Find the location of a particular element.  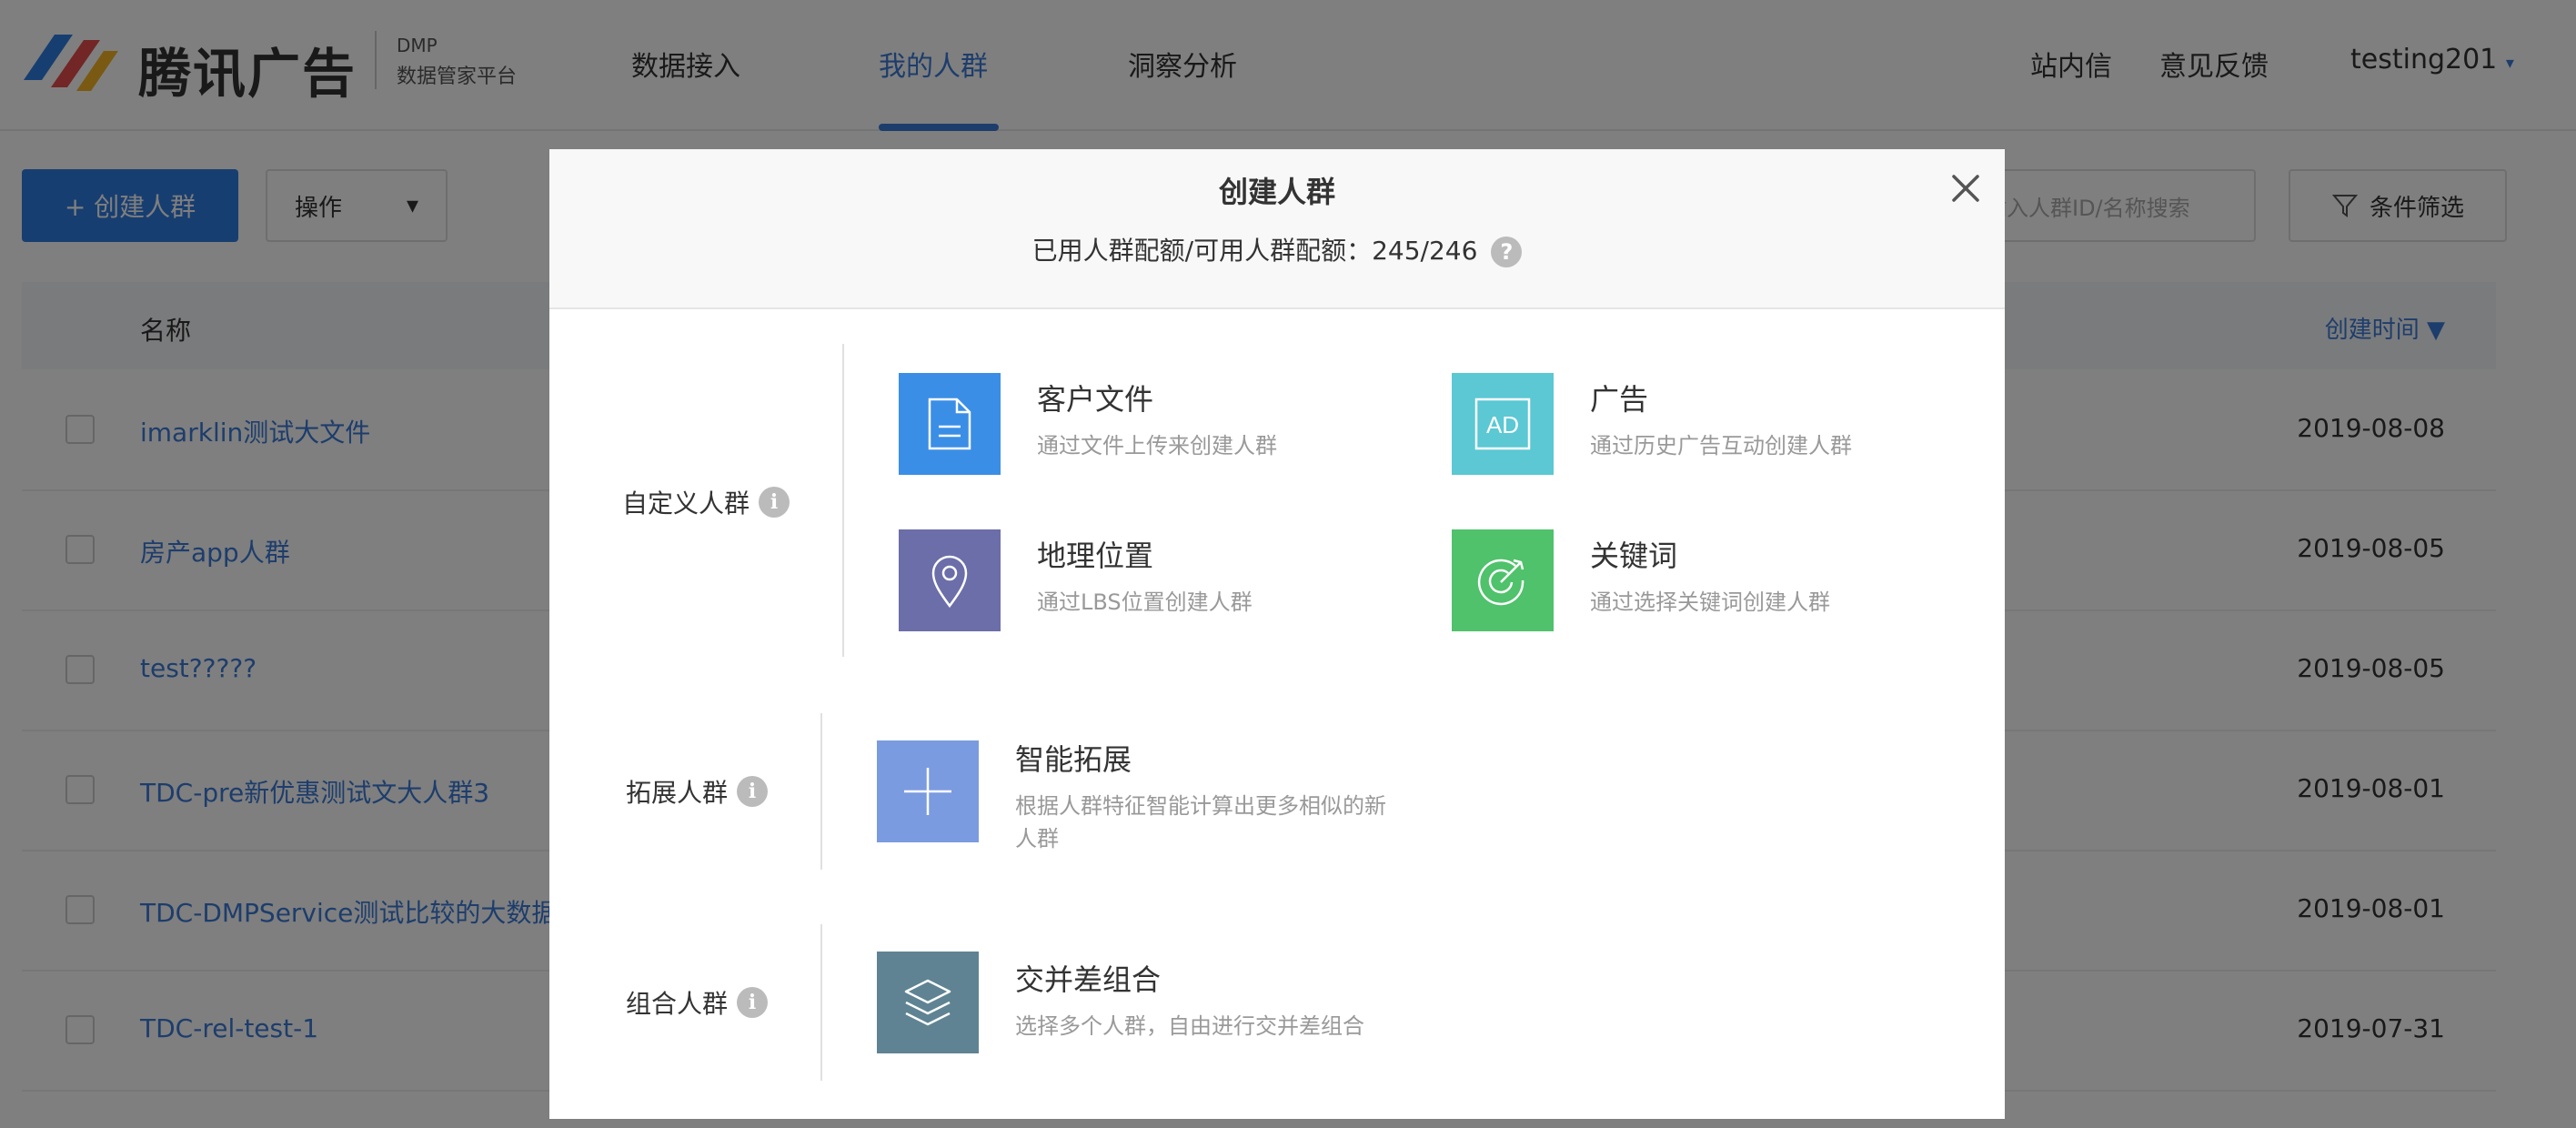

card-title: 地理位置 is located at coordinates (1095, 556).